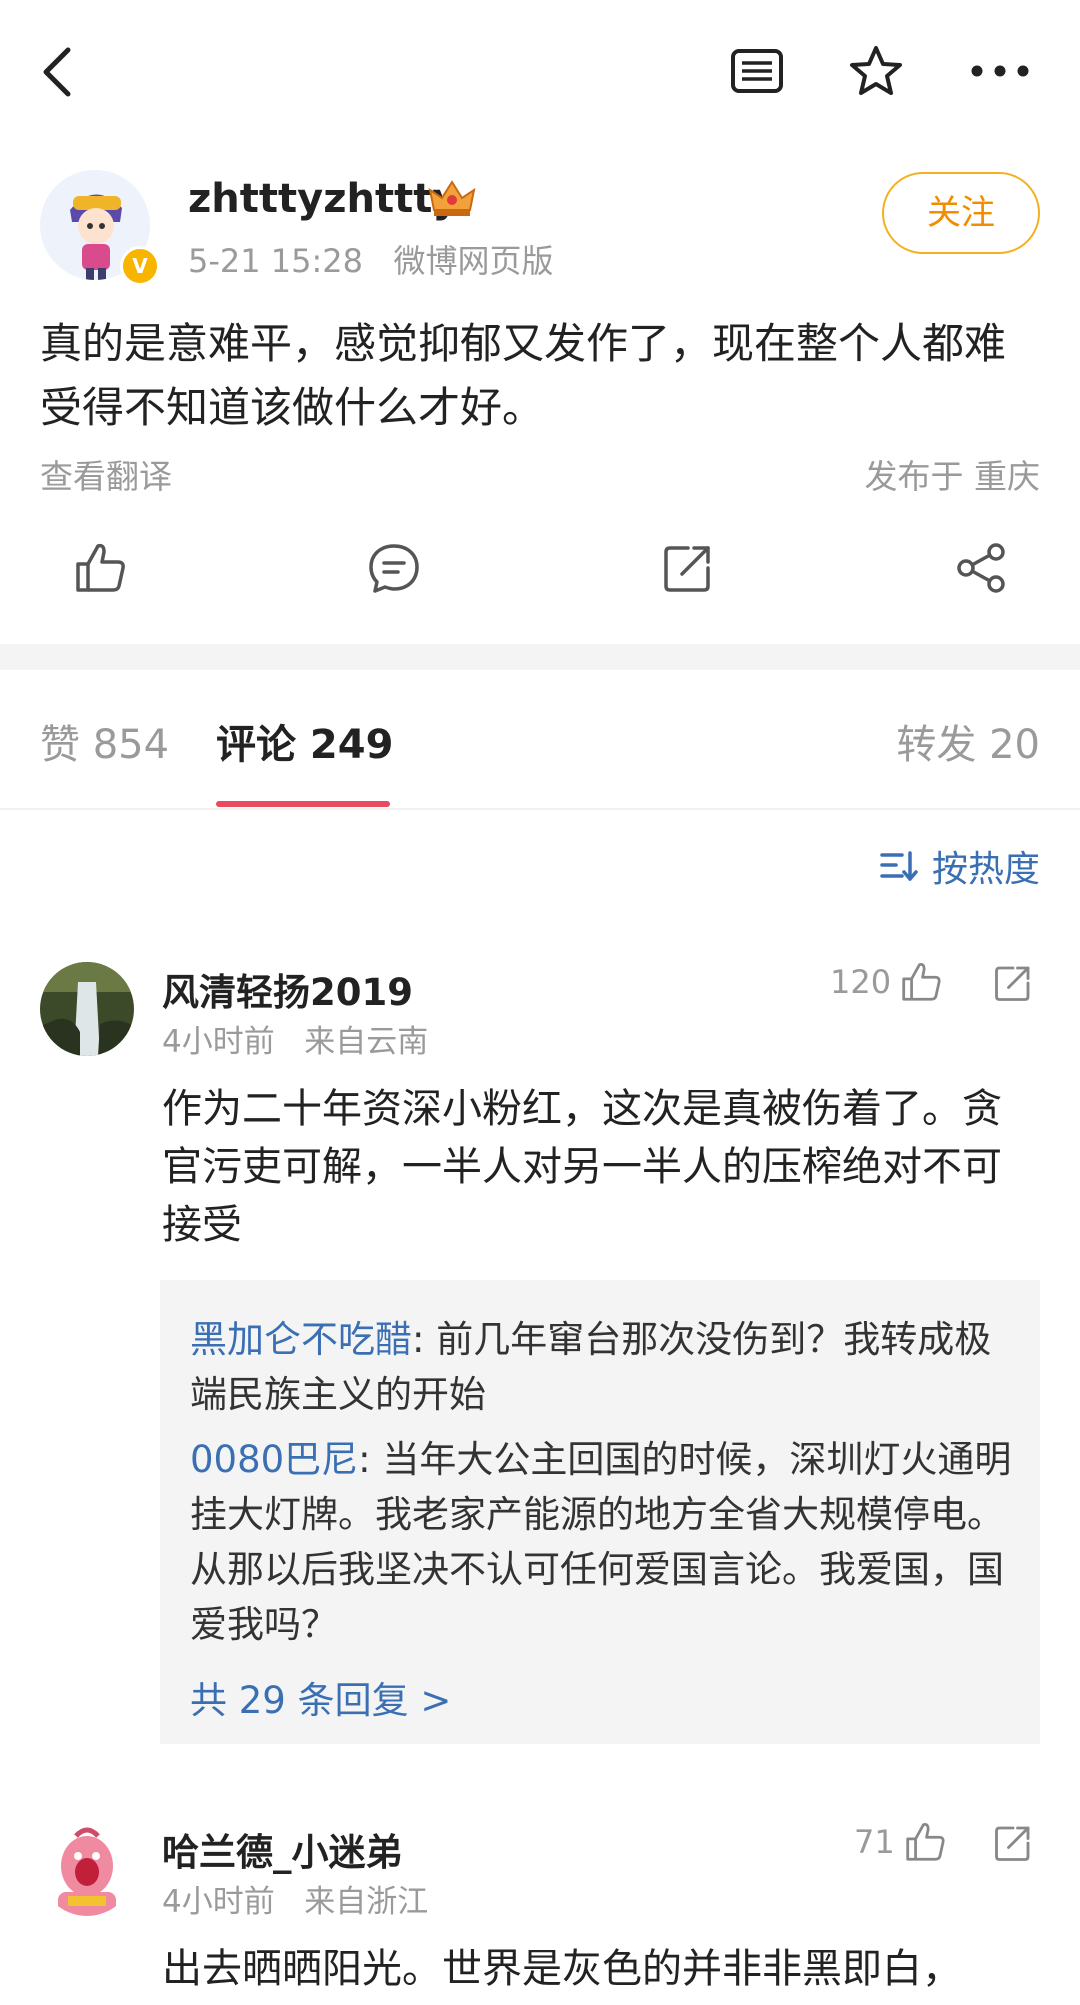  I want to click on post-time: 5-21 15:28, so click(276, 261).